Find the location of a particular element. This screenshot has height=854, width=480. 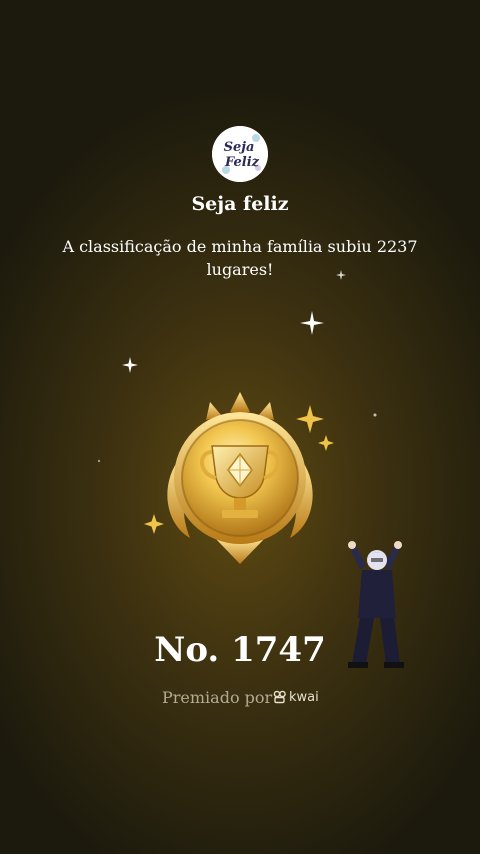

avatar-text-line1: Seja is located at coordinates (239, 147).